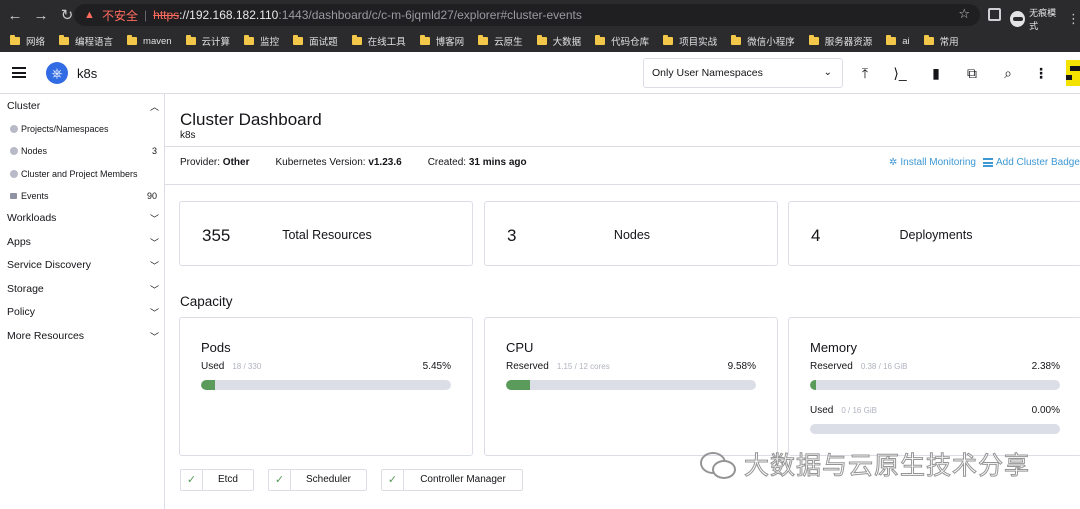 The width and height of the screenshot is (1080, 509). What do you see at coordinates (14, 129) in the screenshot?
I see `namespace-icon` at bounding box center [14, 129].